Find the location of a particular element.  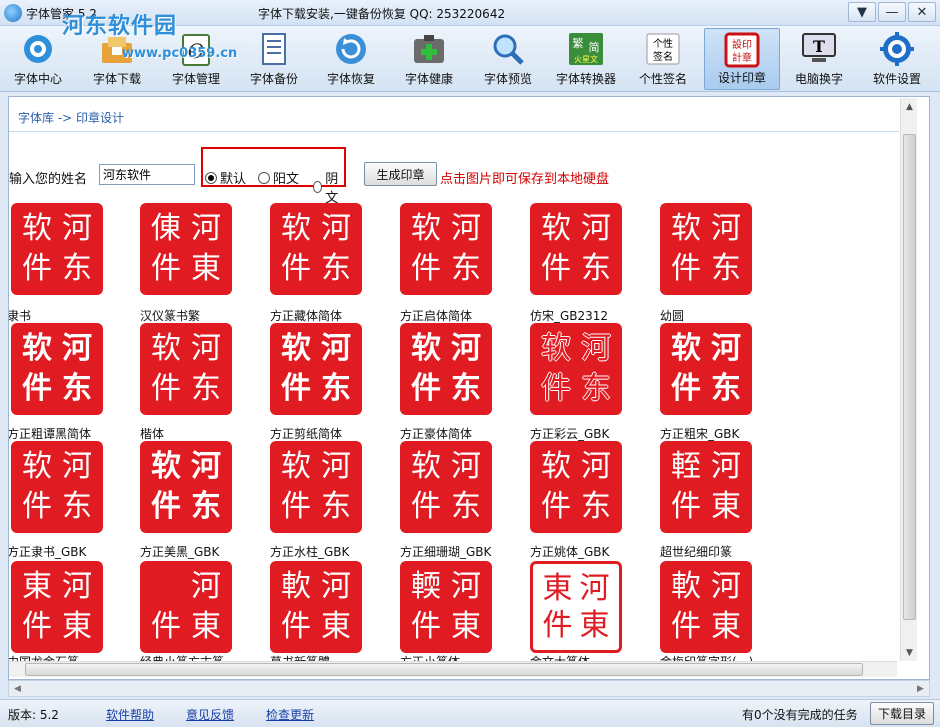

font-name-label: 汉仪篆书繁 is located at coordinates (170, 316).